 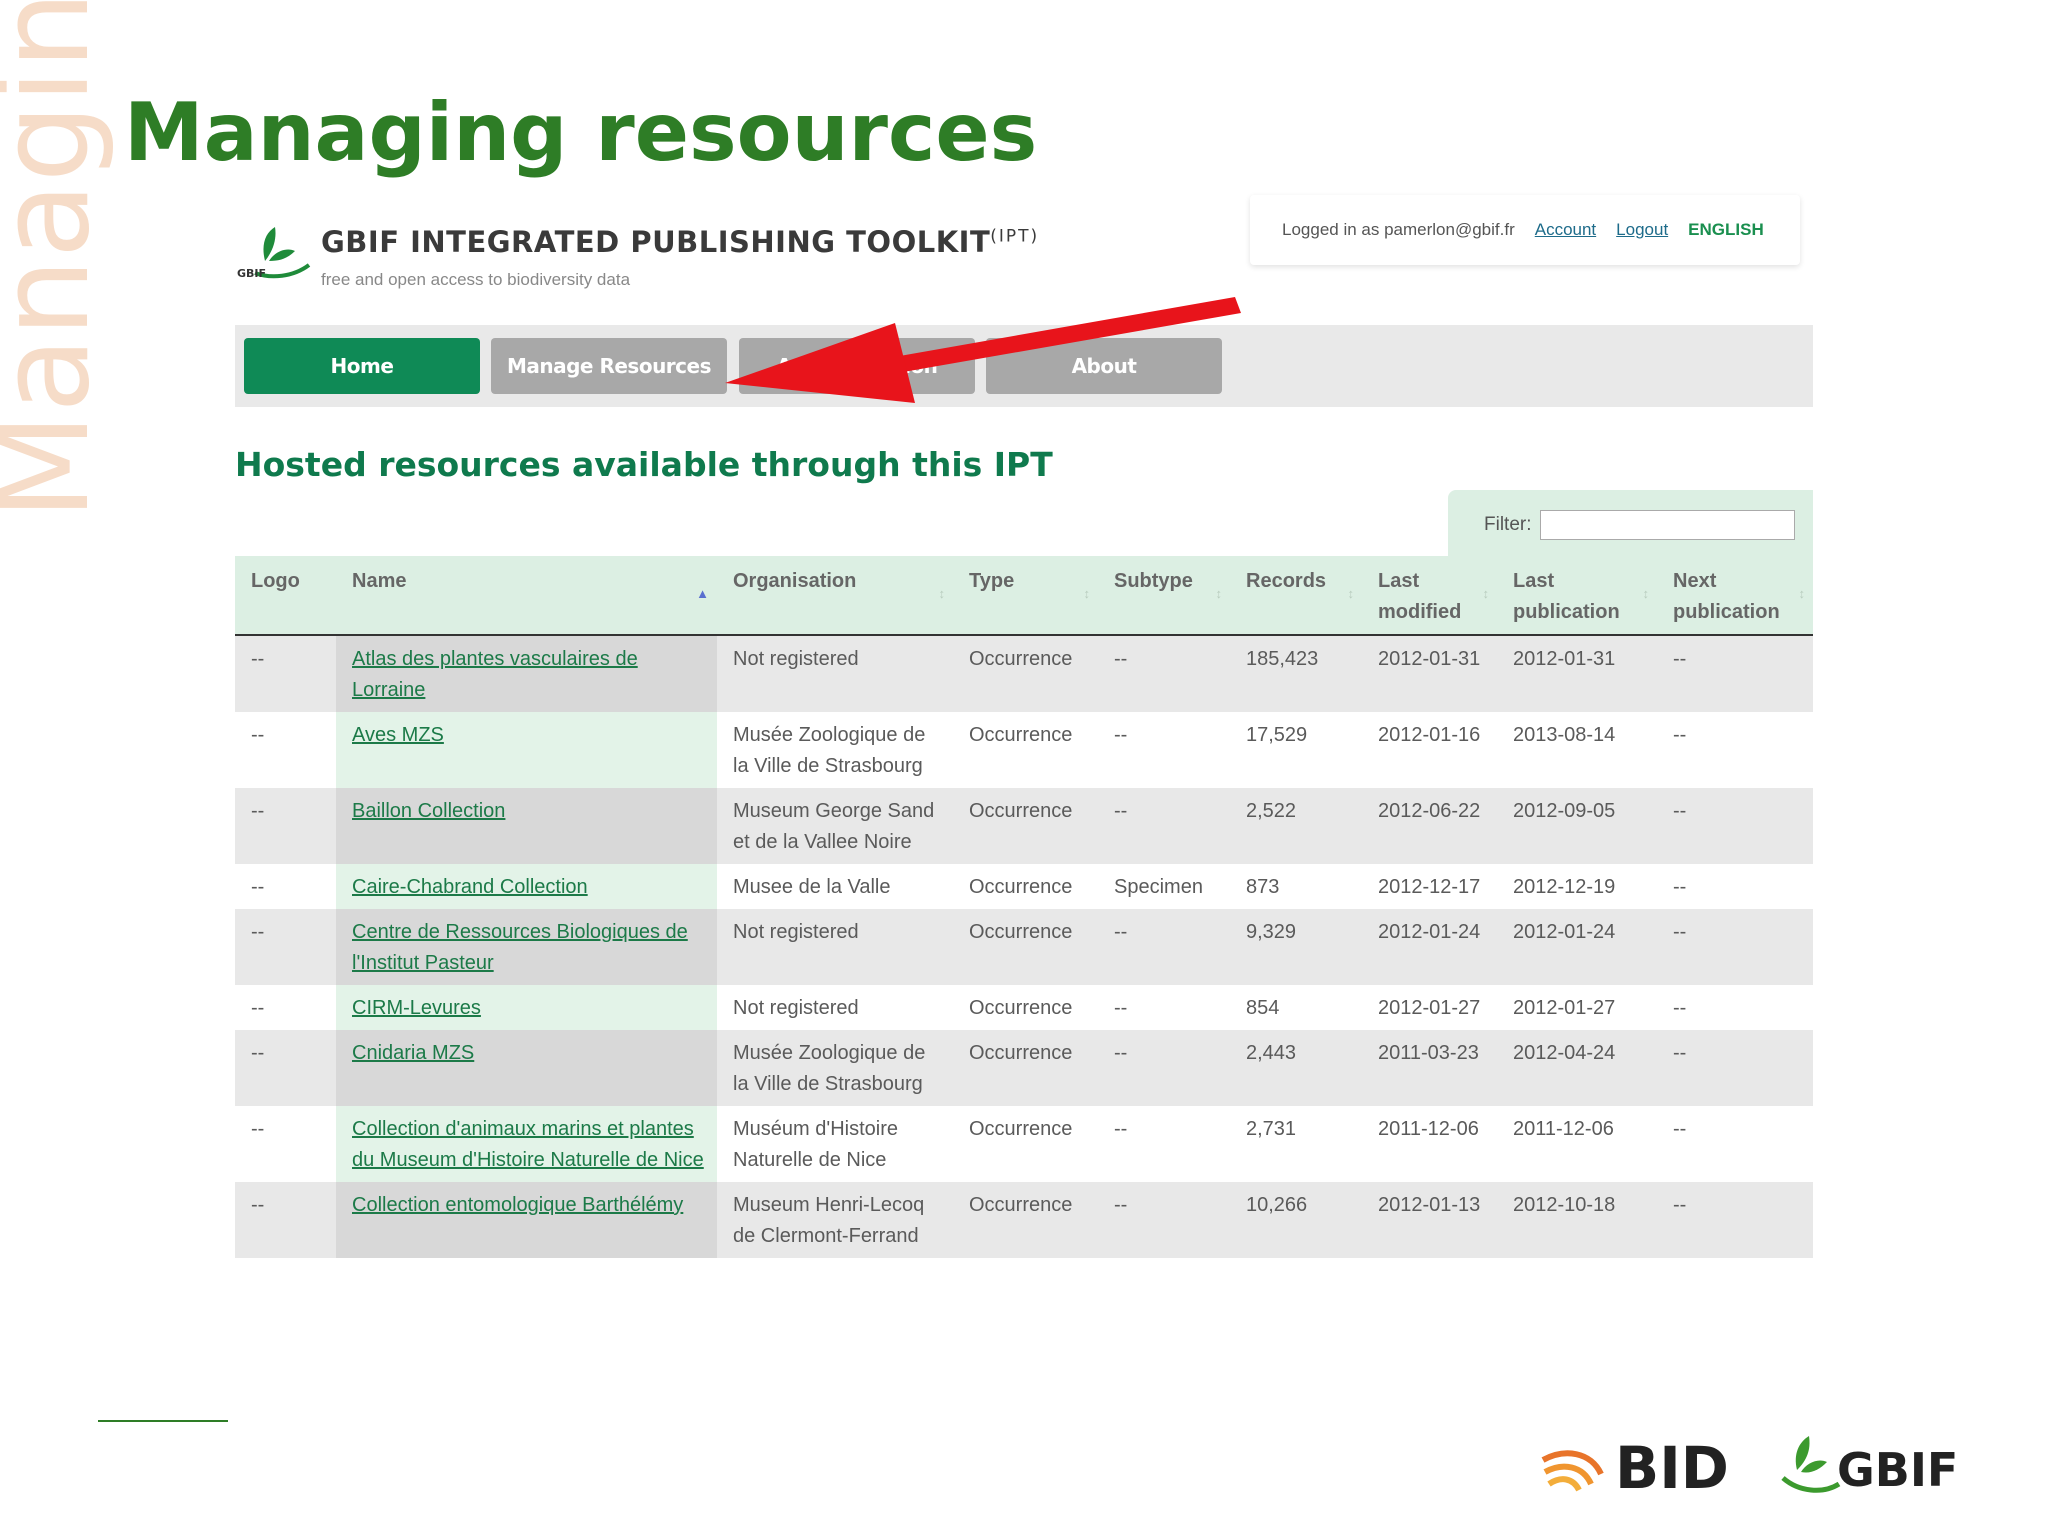 I want to click on cell-subtype: Specimen, so click(x=1164, y=886).